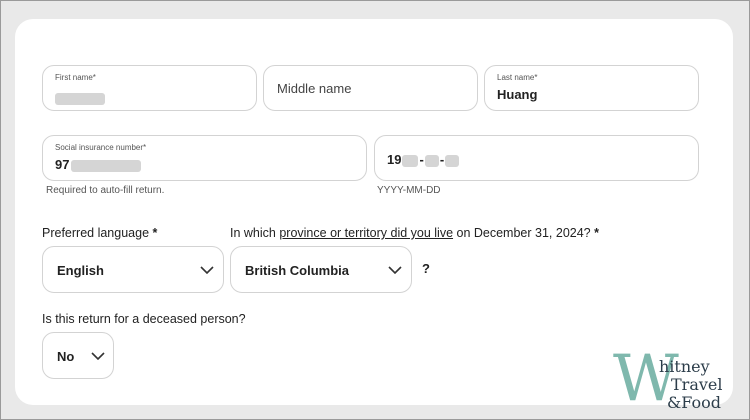  I want to click on preferred-language-value: English, so click(80, 270).